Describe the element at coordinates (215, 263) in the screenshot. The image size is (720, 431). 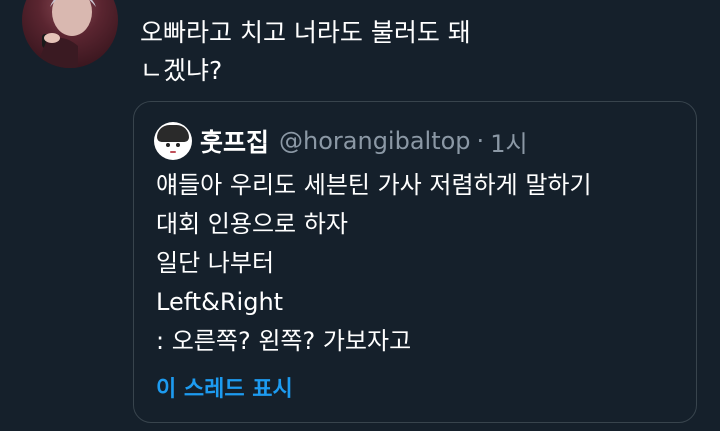
I see `quote-body-line: 일단 나부터` at that location.